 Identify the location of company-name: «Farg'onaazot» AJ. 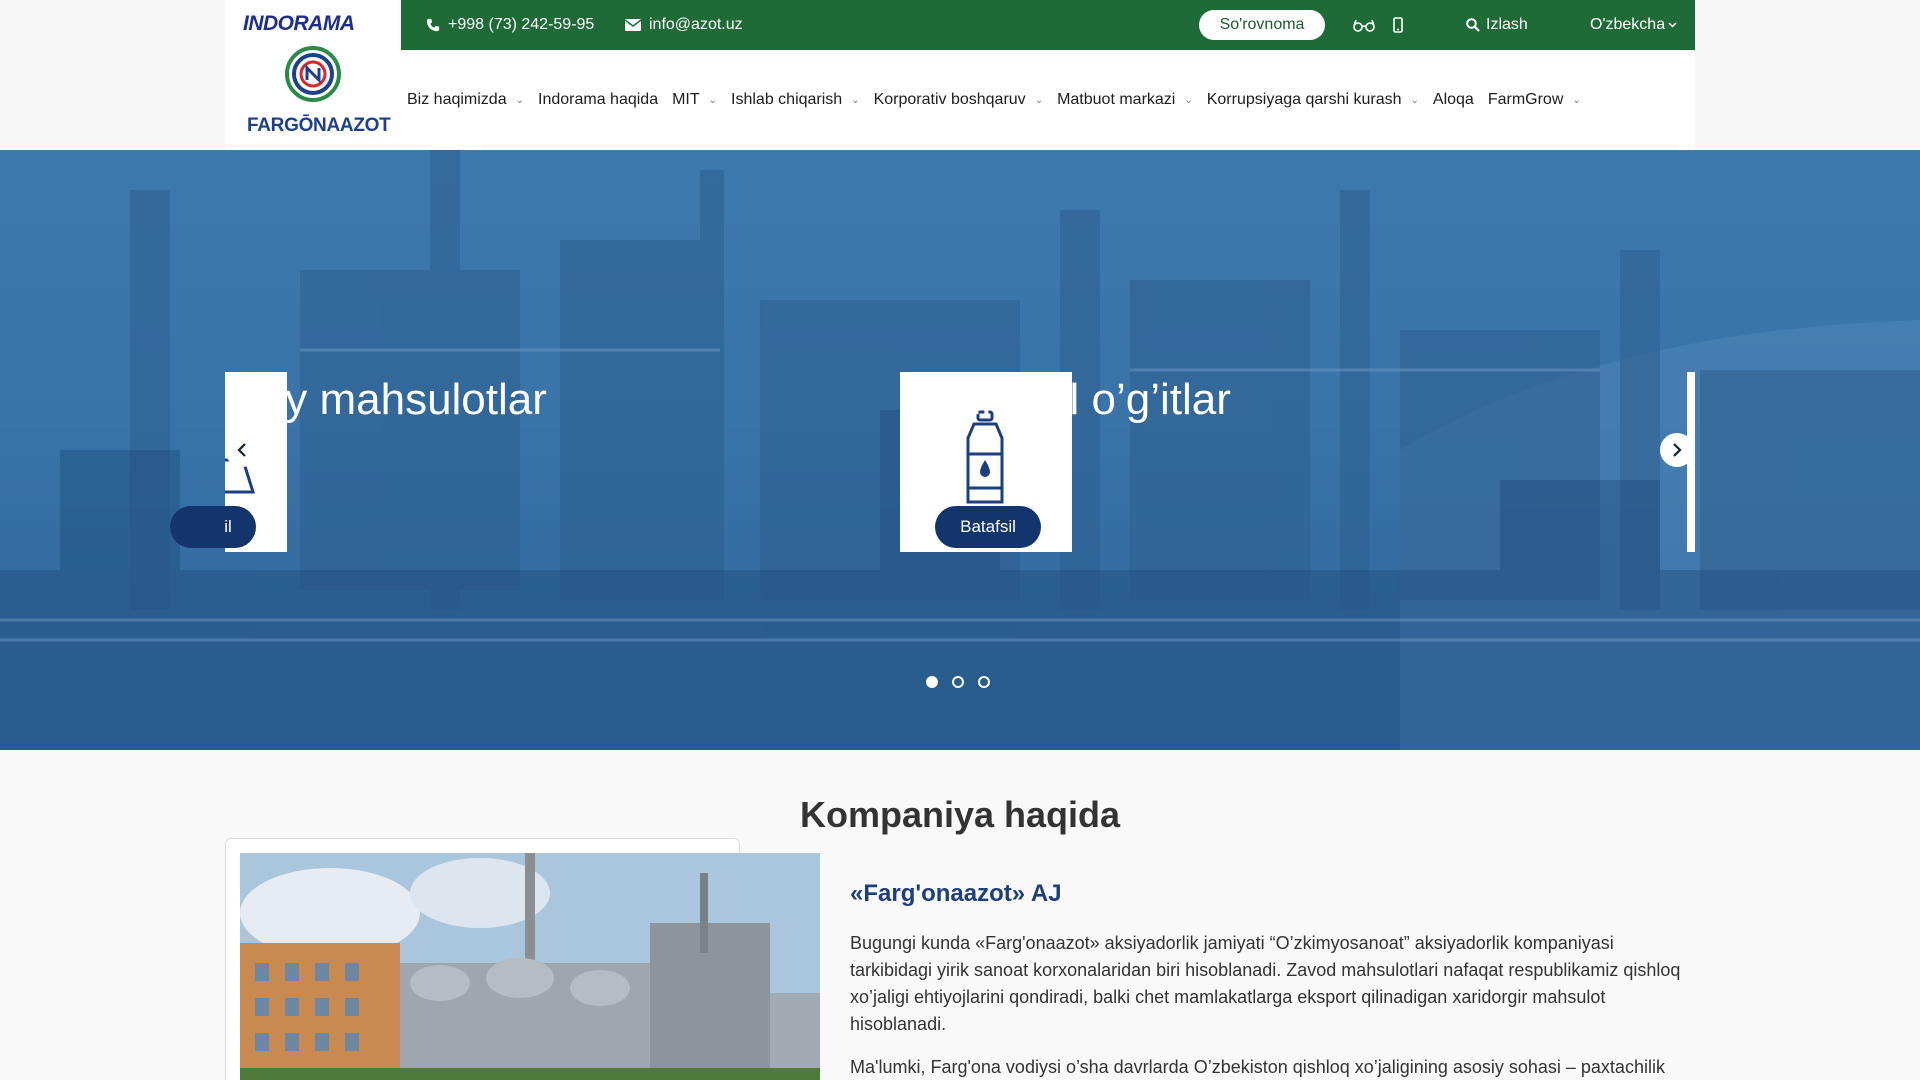
(956, 893).